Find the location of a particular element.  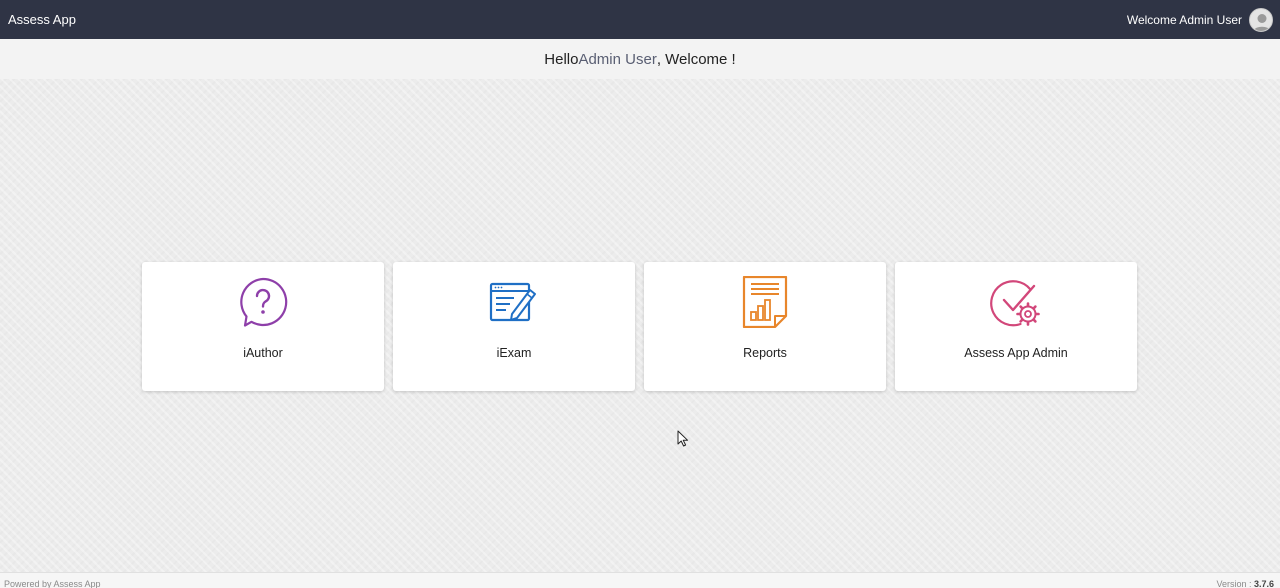

tile-label: Reports is located at coordinates (765, 353).